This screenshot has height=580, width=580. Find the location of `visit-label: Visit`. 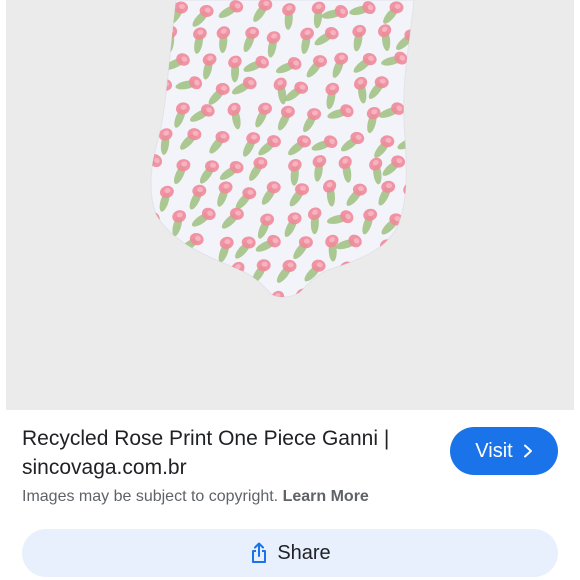

visit-label: Visit is located at coordinates (494, 450).